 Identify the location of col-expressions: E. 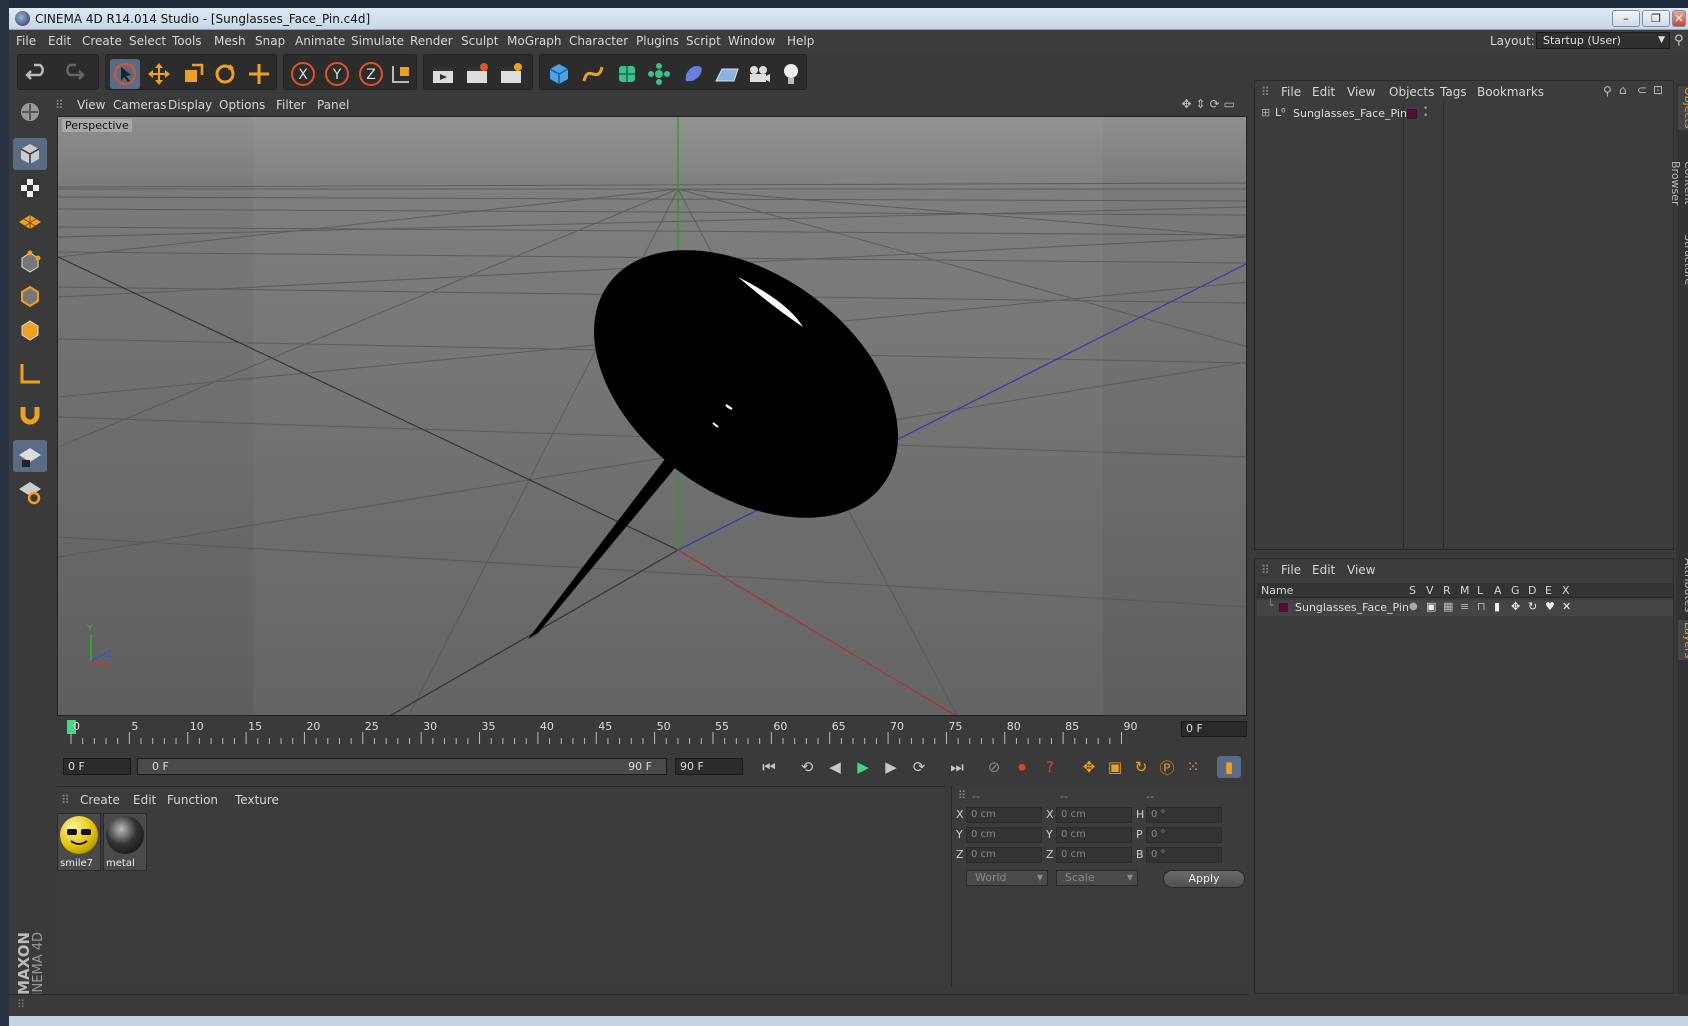
(1548, 590).